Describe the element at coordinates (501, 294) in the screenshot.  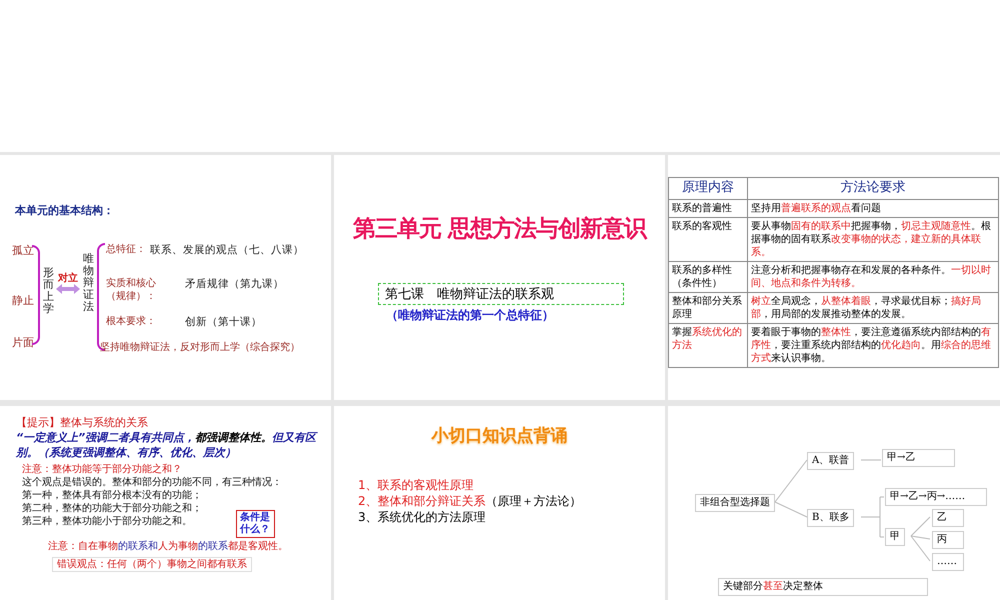
I see `lesson-title: 第七课 唯物辩证法的联系观` at that location.